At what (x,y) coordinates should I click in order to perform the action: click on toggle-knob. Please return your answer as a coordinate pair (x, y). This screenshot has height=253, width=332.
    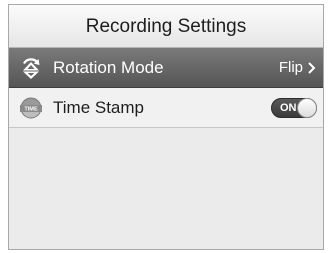
    Looking at the image, I should click on (307, 108).